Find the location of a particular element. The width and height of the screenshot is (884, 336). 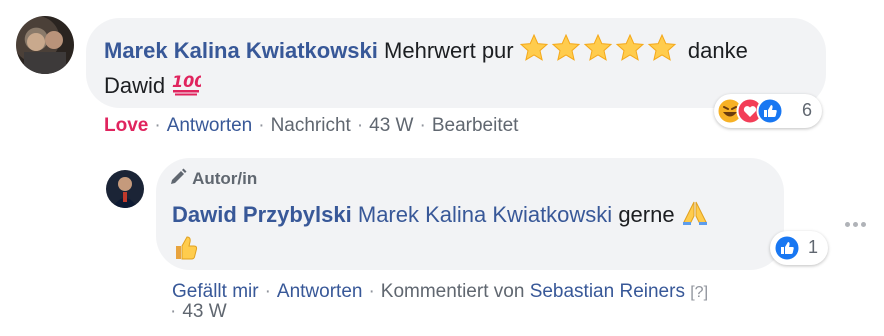

reply-reaction-count: 1 is located at coordinates (813, 247).